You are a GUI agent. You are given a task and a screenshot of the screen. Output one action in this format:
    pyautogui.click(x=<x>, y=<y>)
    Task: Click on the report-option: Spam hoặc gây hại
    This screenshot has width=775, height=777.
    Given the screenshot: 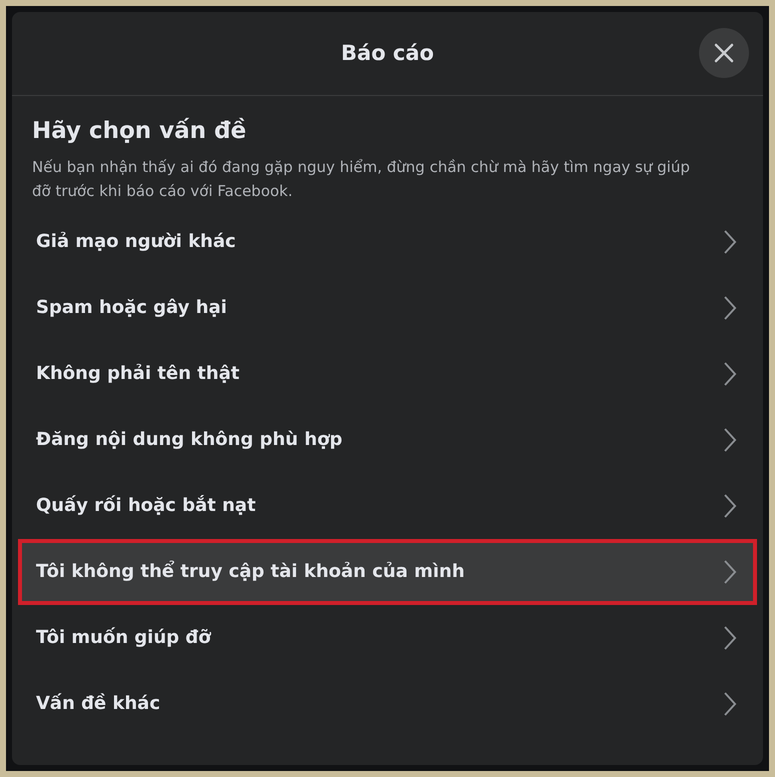 What is the action you would take?
    pyautogui.click(x=387, y=307)
    